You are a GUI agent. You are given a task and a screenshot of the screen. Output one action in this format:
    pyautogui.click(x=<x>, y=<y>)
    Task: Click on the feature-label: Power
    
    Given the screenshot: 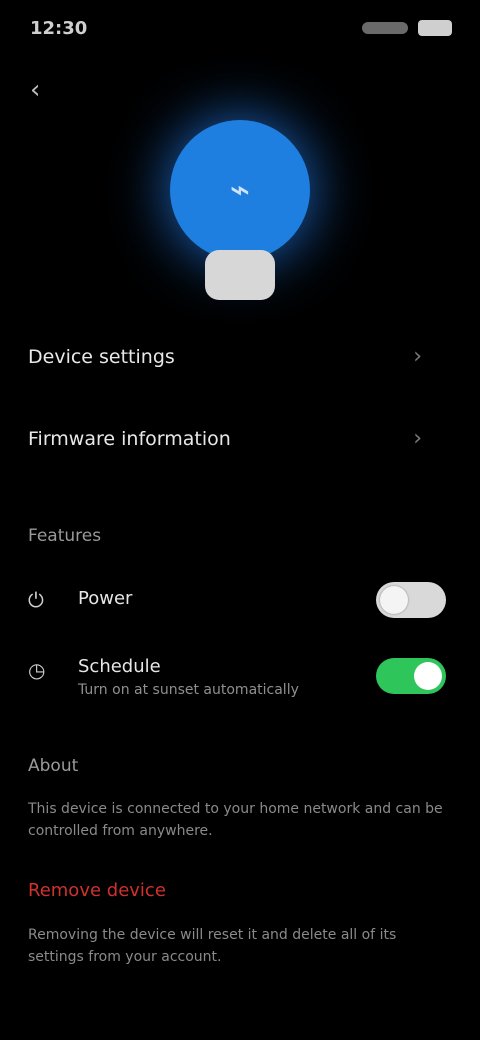 What is the action you would take?
    pyautogui.click(x=105, y=598)
    